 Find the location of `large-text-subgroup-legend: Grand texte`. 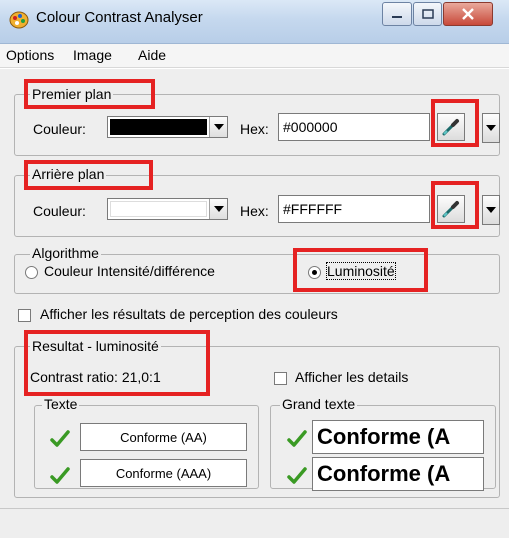

large-text-subgroup-legend: Grand texte is located at coordinates (319, 404).